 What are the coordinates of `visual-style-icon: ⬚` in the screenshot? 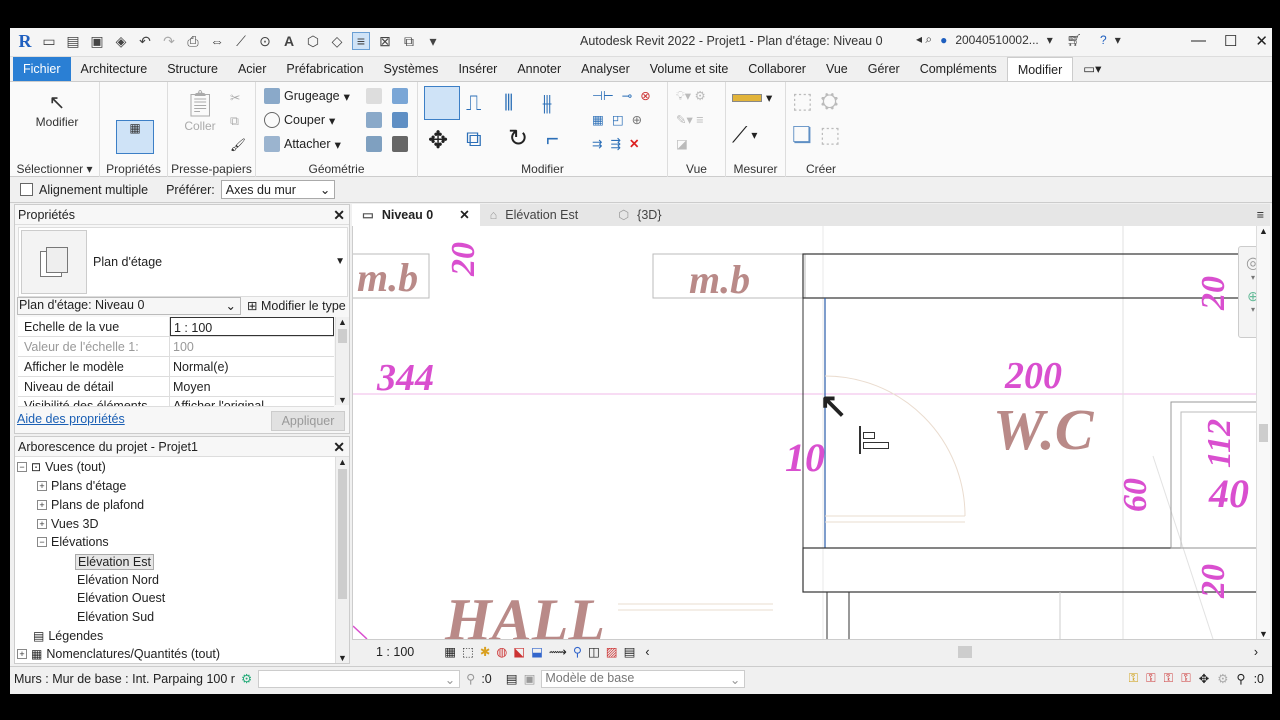 It's located at (468, 651).